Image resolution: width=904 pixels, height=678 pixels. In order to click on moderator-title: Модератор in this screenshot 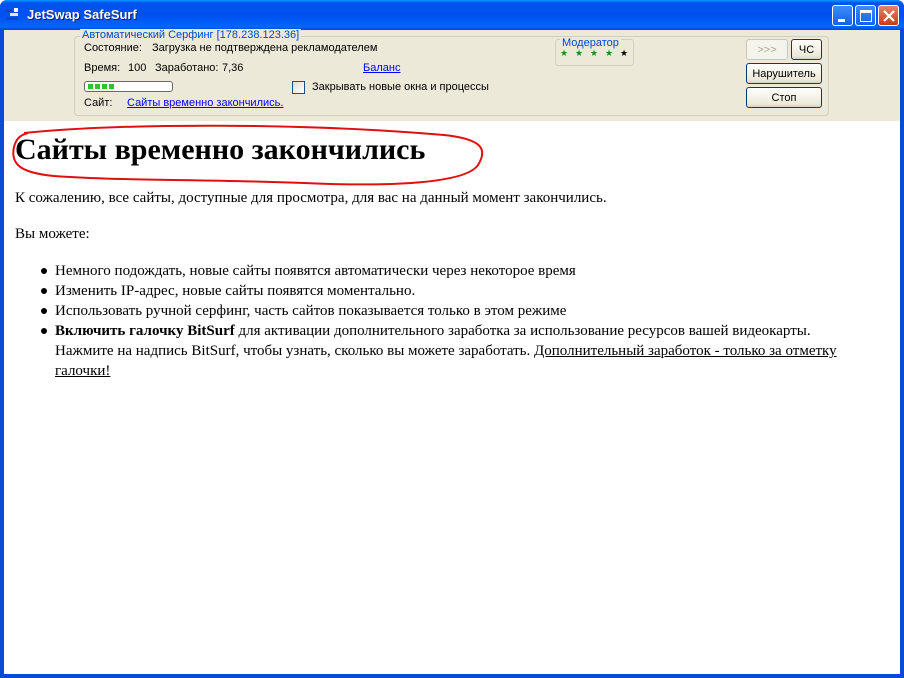, I will do `click(590, 43)`.